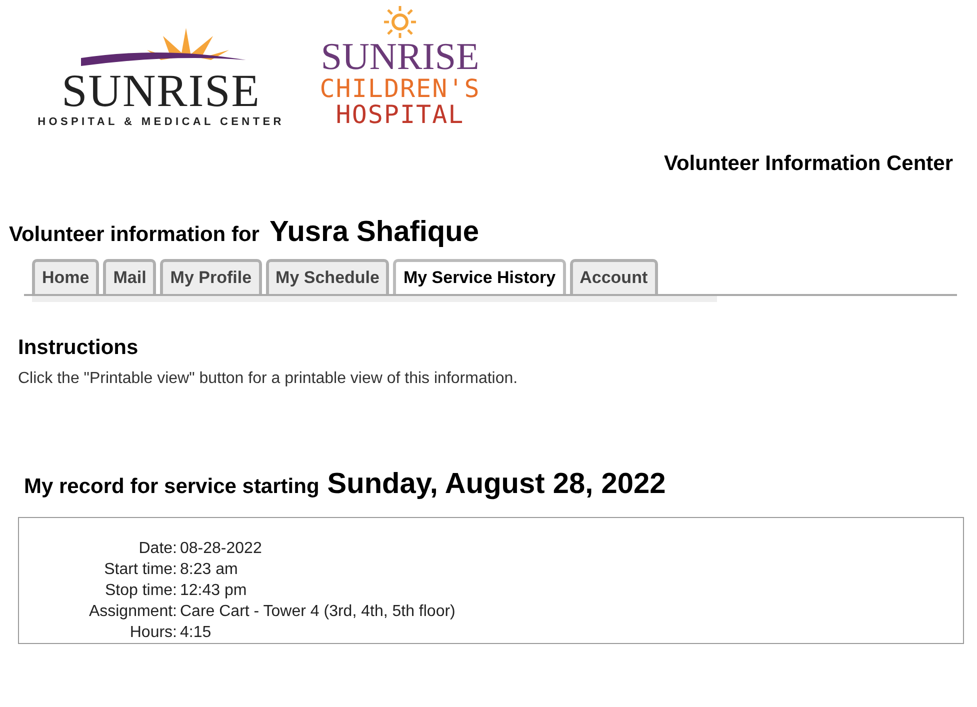  Describe the element at coordinates (196, 633) in the screenshot. I see `field-value: 4:15` at that location.